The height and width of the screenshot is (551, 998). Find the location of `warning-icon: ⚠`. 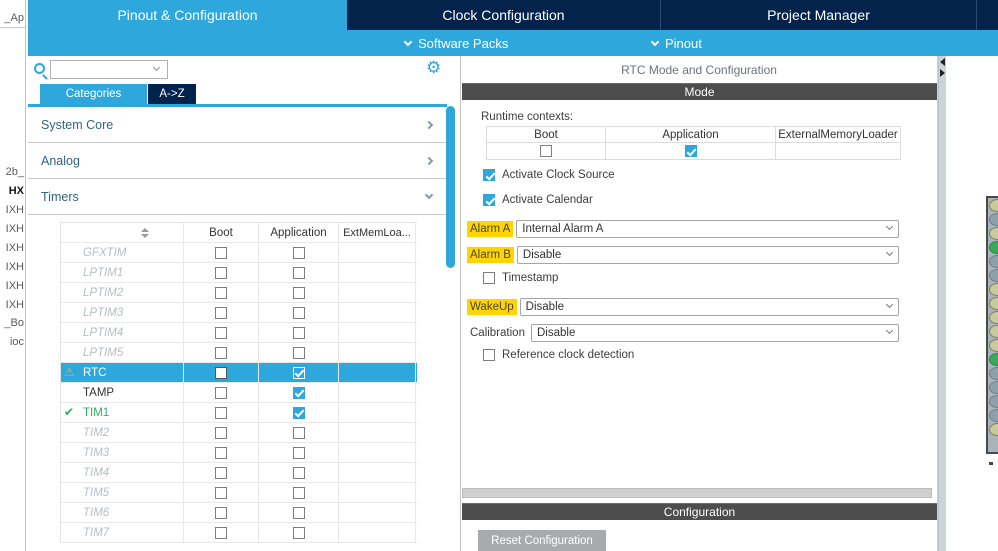

warning-icon: ⚠ is located at coordinates (69, 372).